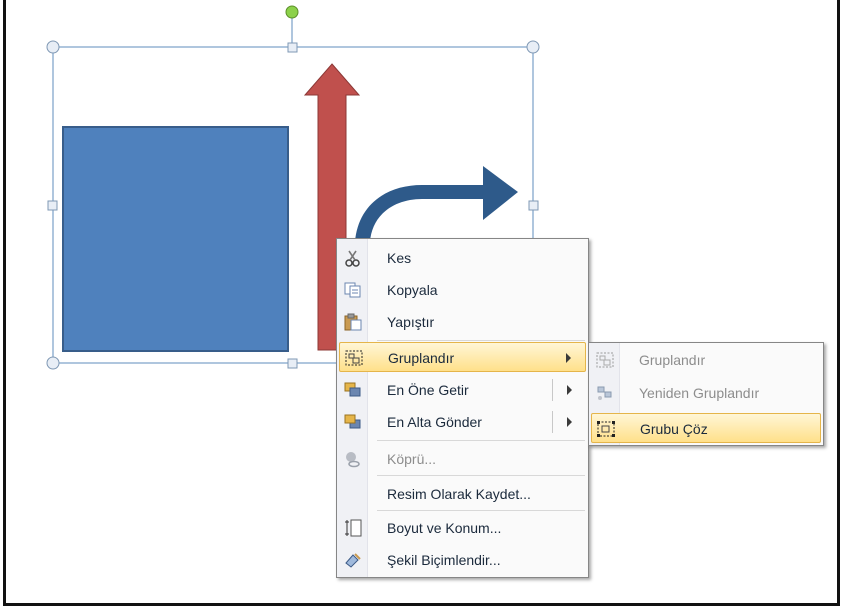 The width and height of the screenshot is (847, 614). I want to click on resize-handle-top-left, so click(53, 47).